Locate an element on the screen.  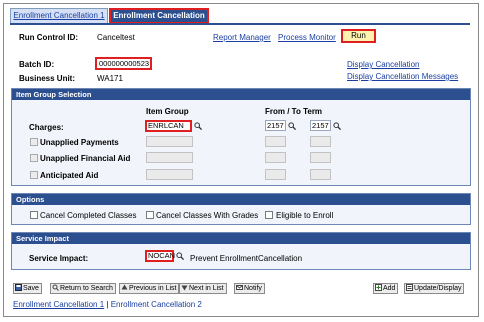
add-icon is located at coordinates (378, 287).